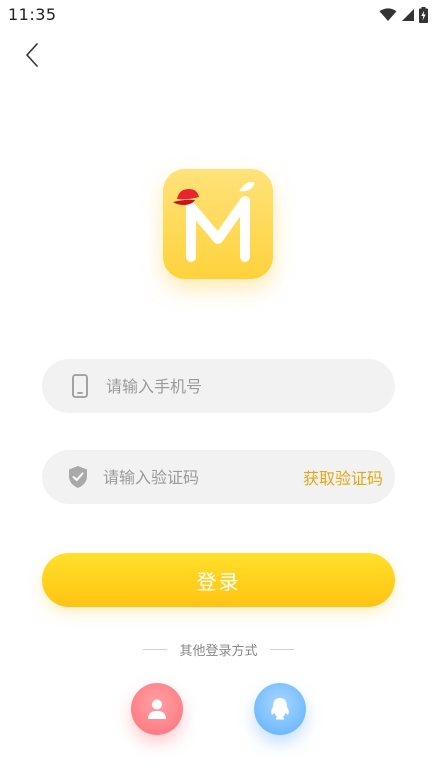  I want to click on status-icons, so click(403, 15).